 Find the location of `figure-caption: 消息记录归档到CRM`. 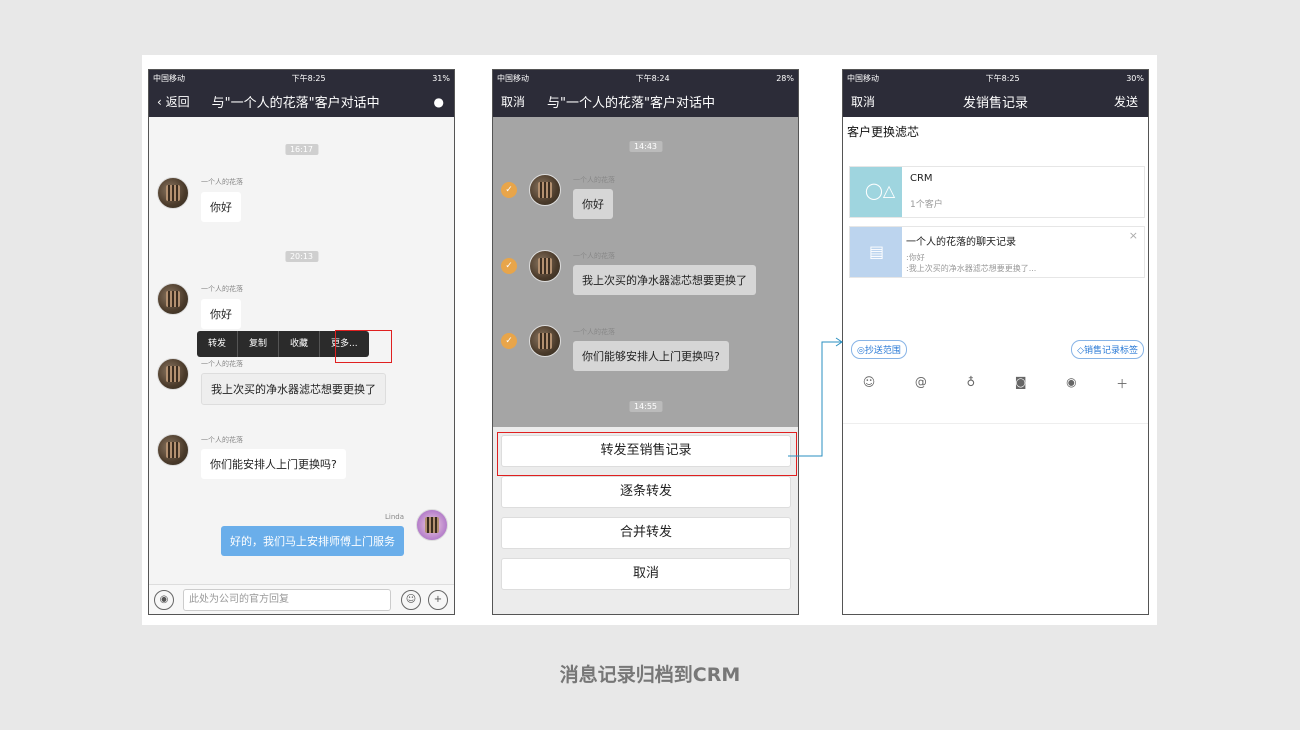

figure-caption: 消息记录归档到CRM is located at coordinates (650, 675).